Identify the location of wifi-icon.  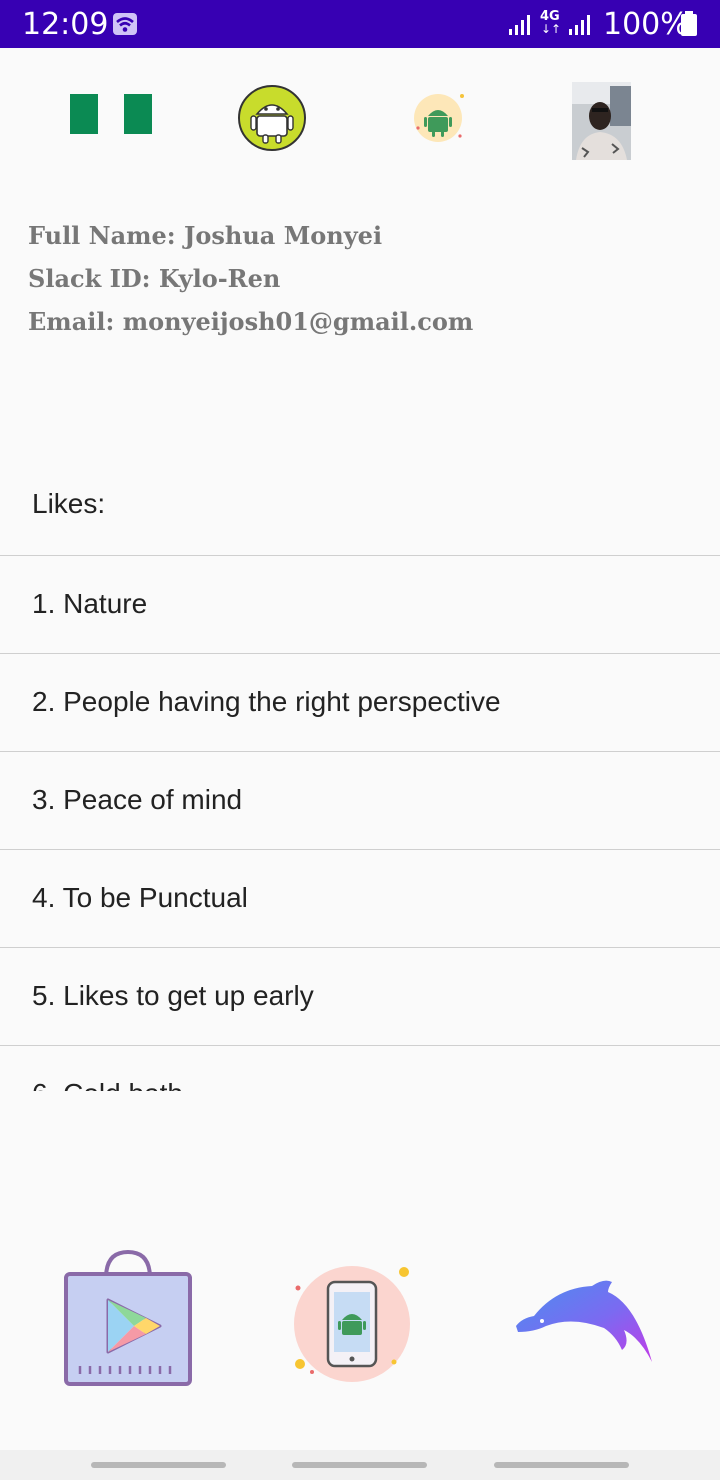
(125, 24).